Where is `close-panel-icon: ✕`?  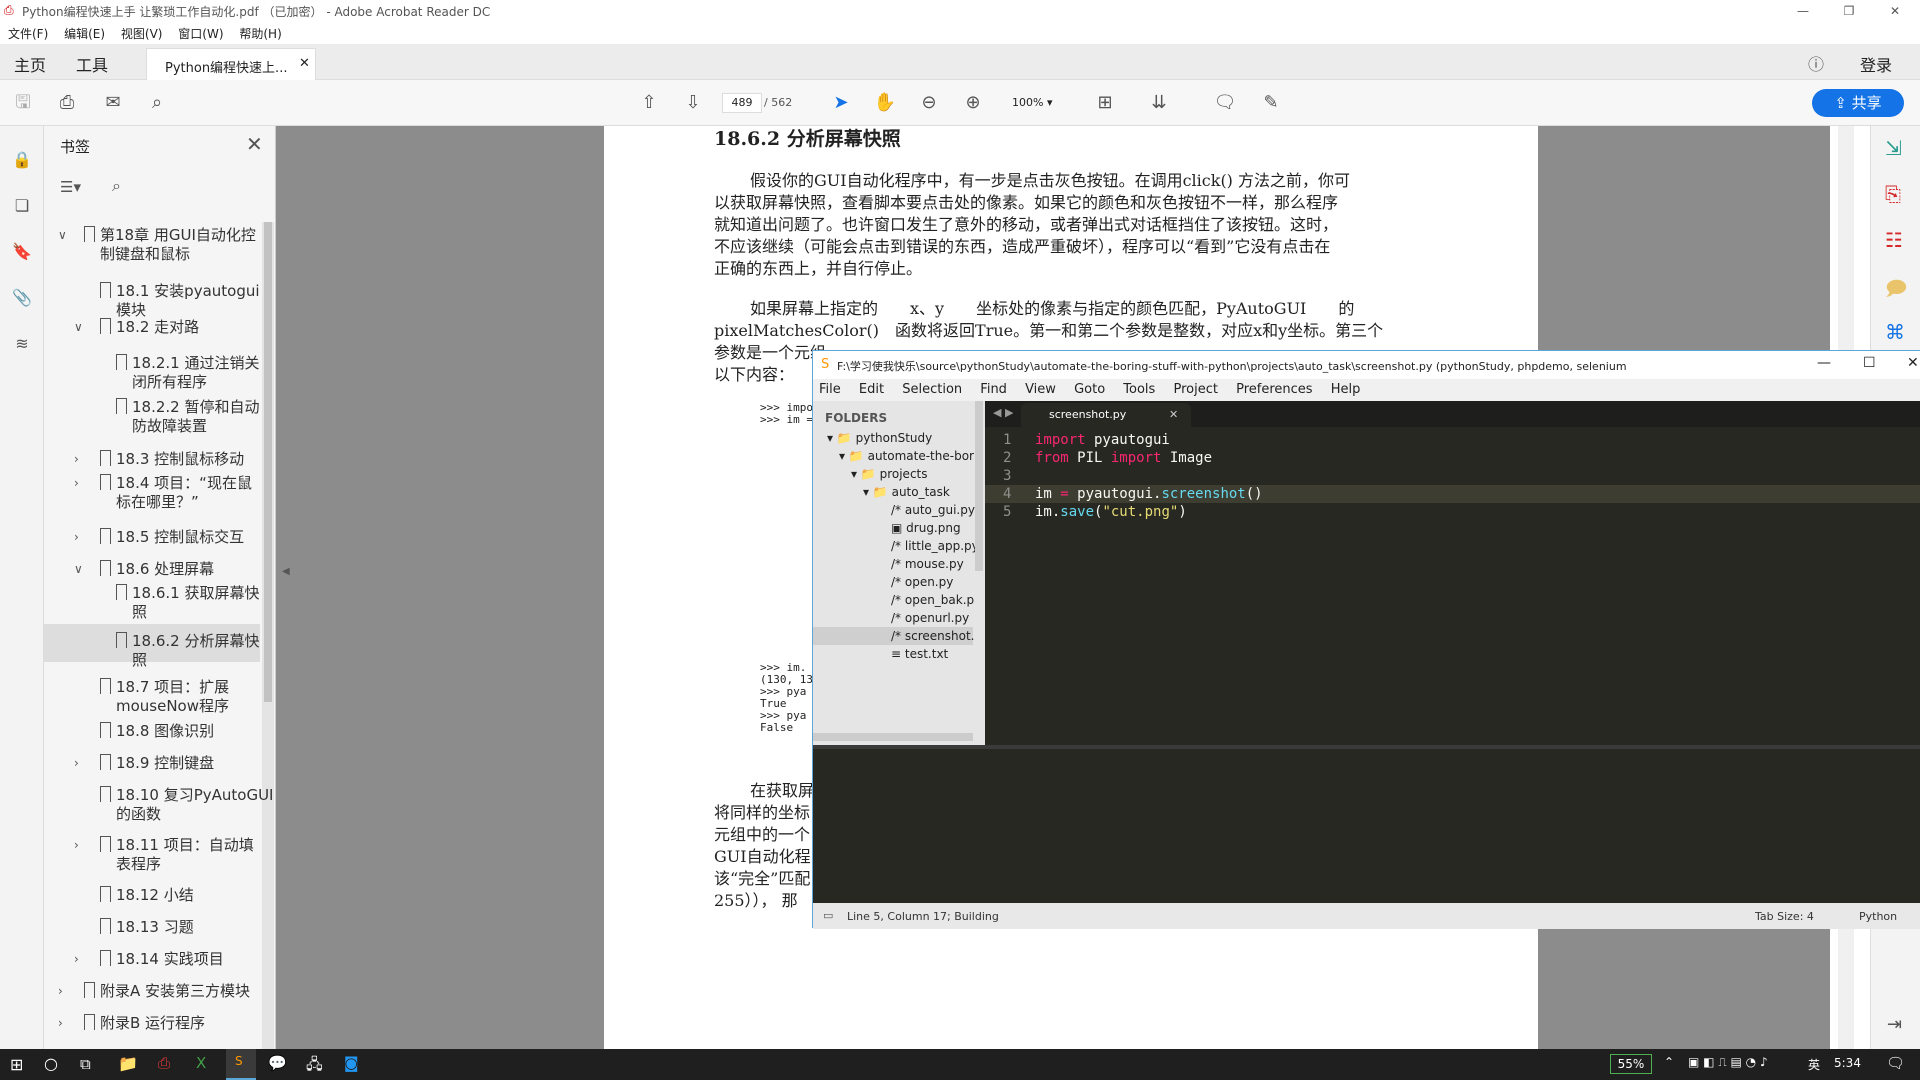
close-panel-icon: ✕ is located at coordinates (254, 144).